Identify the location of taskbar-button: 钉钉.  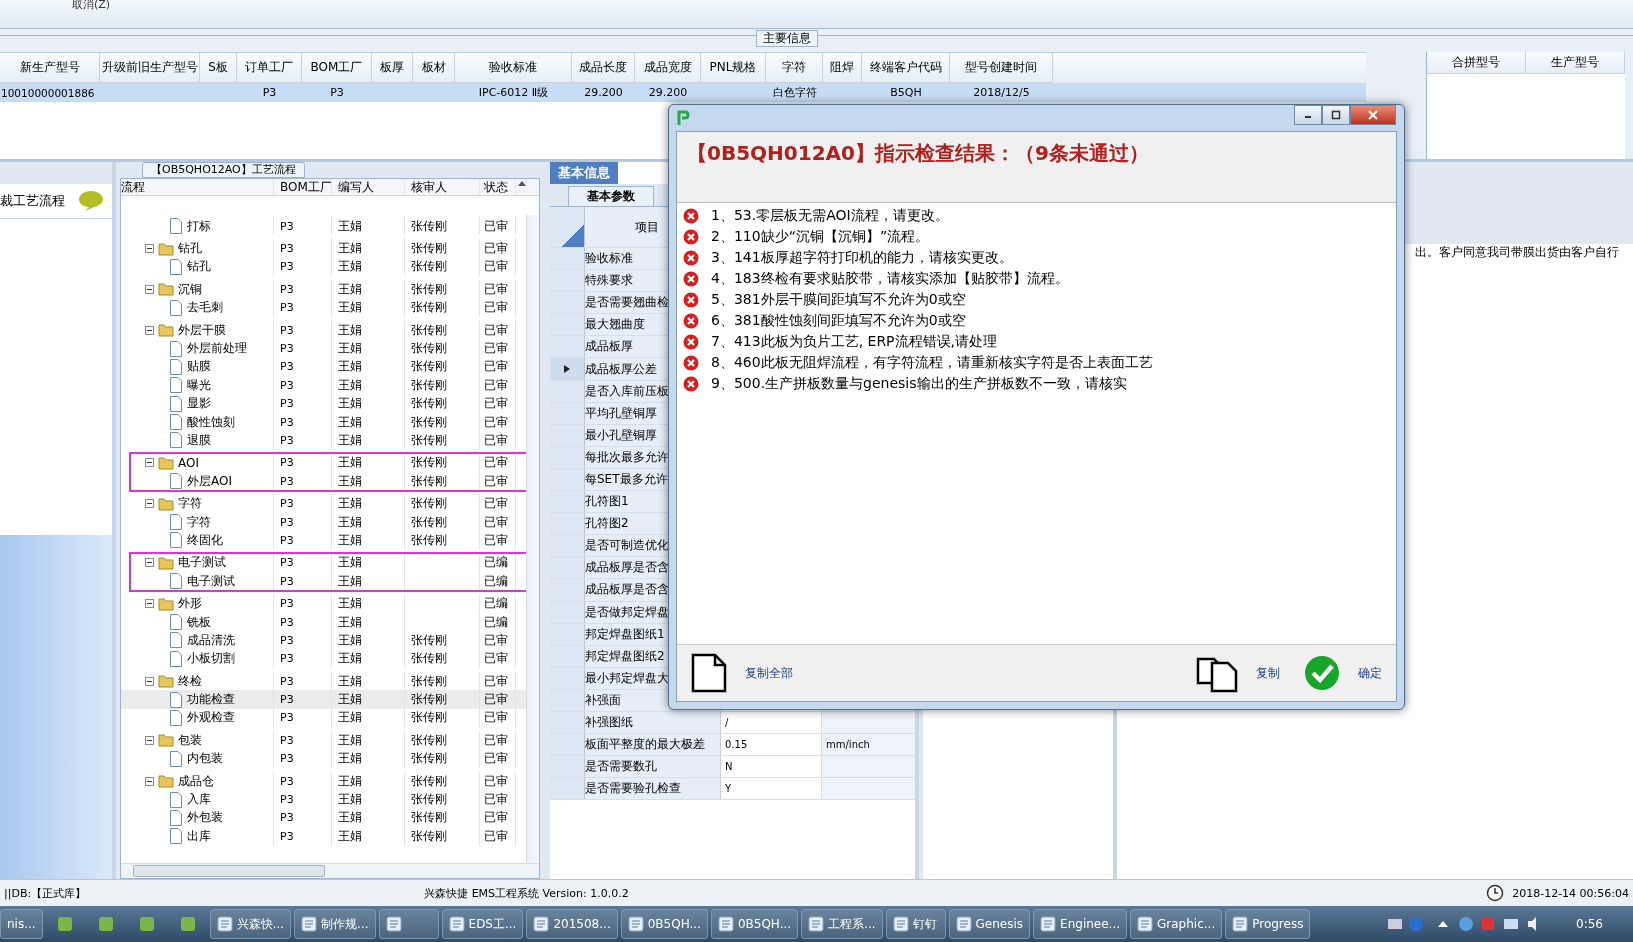
(915, 924).